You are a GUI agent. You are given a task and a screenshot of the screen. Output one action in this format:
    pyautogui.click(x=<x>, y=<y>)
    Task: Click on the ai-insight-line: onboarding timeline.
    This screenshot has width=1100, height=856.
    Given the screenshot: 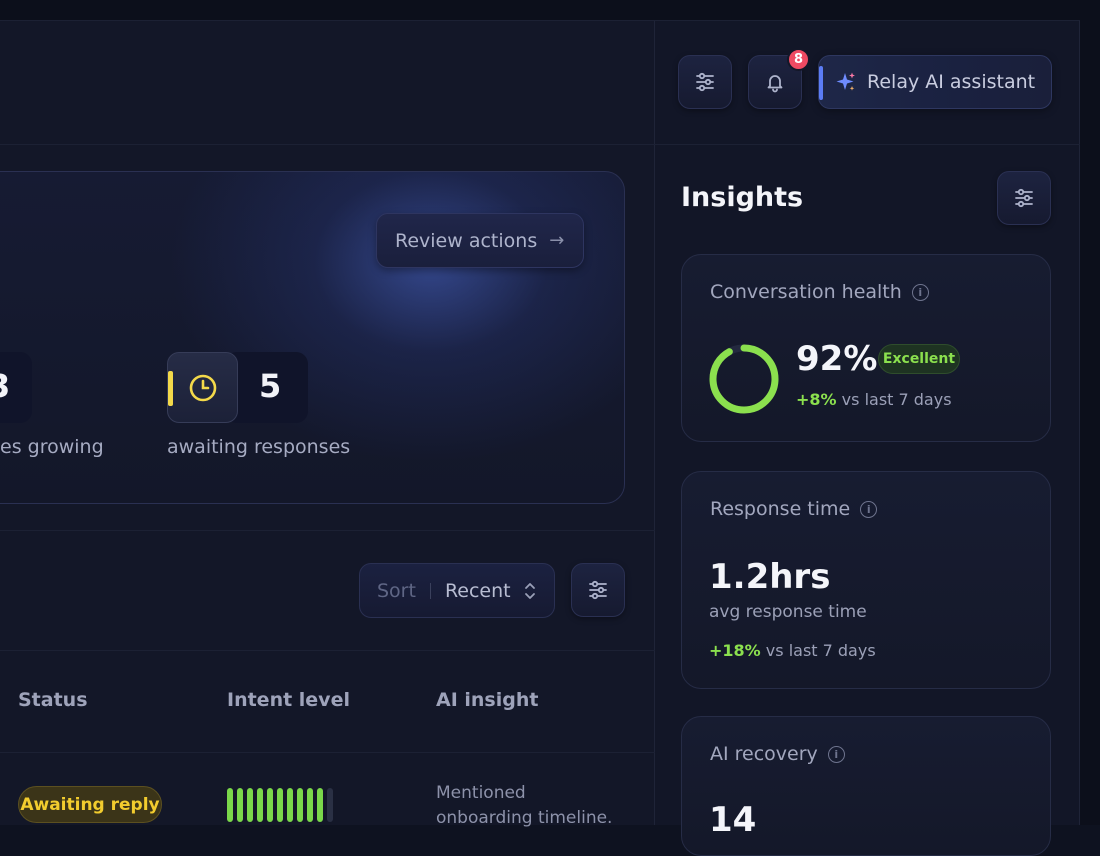 What is the action you would take?
    pyautogui.click(x=524, y=818)
    